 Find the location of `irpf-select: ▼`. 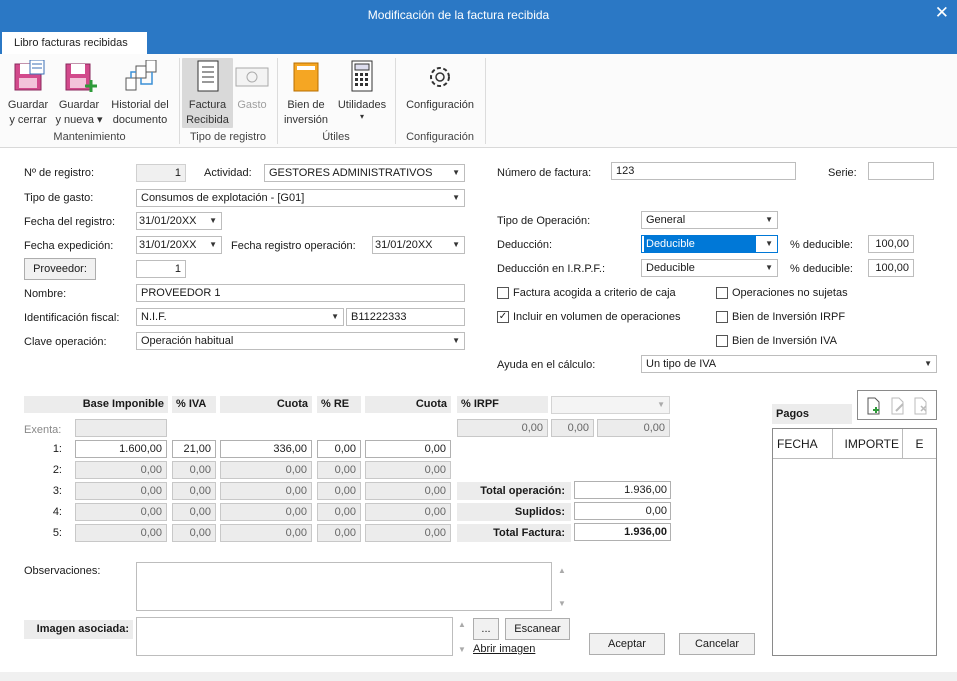

irpf-select: ▼ is located at coordinates (610, 405).